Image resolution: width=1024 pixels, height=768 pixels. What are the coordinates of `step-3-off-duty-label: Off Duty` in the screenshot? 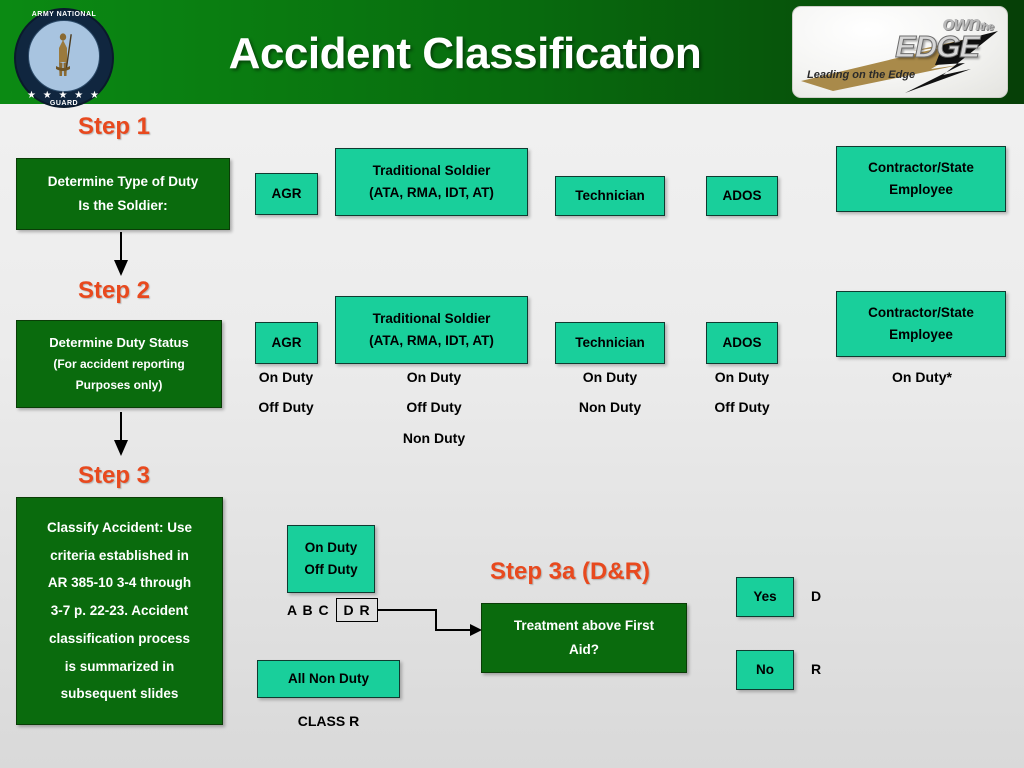 It's located at (331, 569).